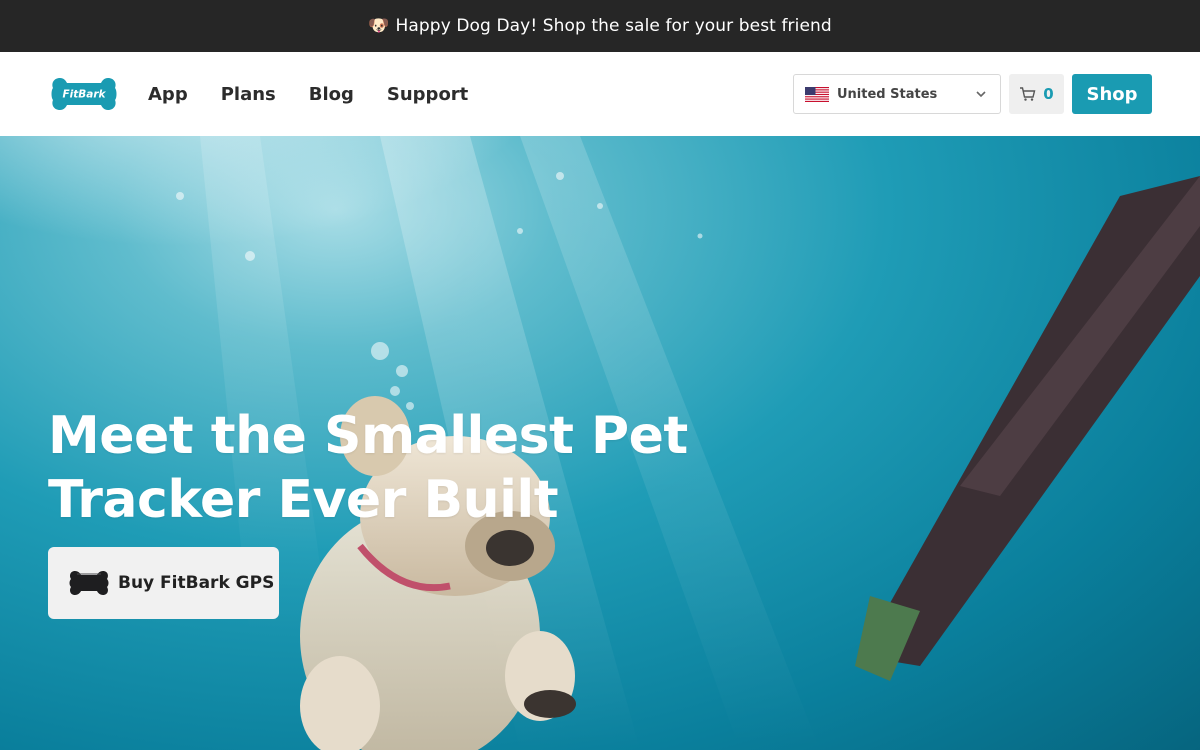  Describe the element at coordinates (248, 94) in the screenshot. I see `nav-plans: Plans` at that location.